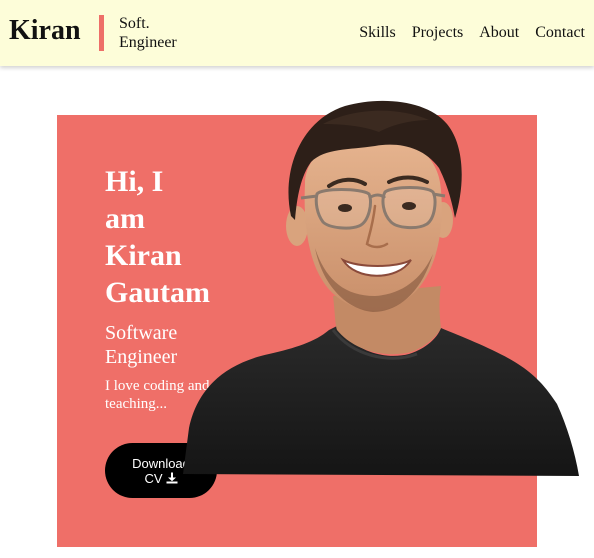  I want to click on download-button-label-line-1: Download, so click(161, 463).